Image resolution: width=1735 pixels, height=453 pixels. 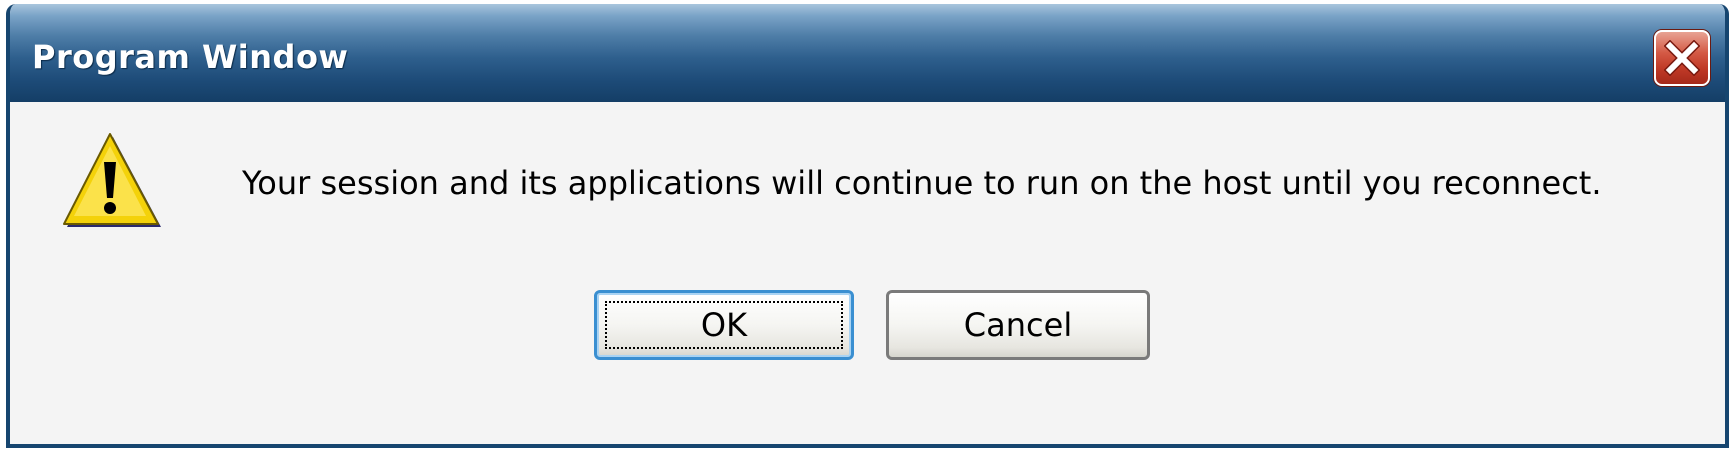 I want to click on cancel-button: Cancel, so click(x=1018, y=325).